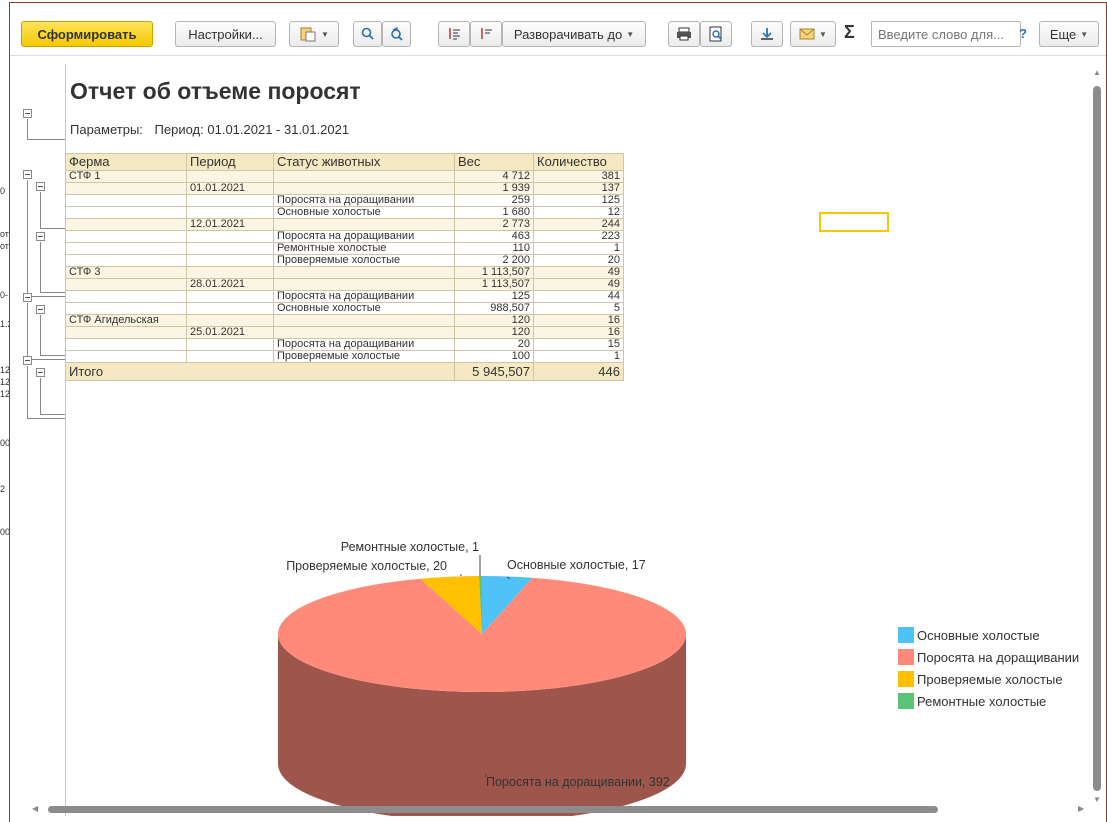 The image size is (1107, 822). What do you see at coordinates (35, 808) in the screenshot?
I see `scroll-left-icon: ◀` at bounding box center [35, 808].